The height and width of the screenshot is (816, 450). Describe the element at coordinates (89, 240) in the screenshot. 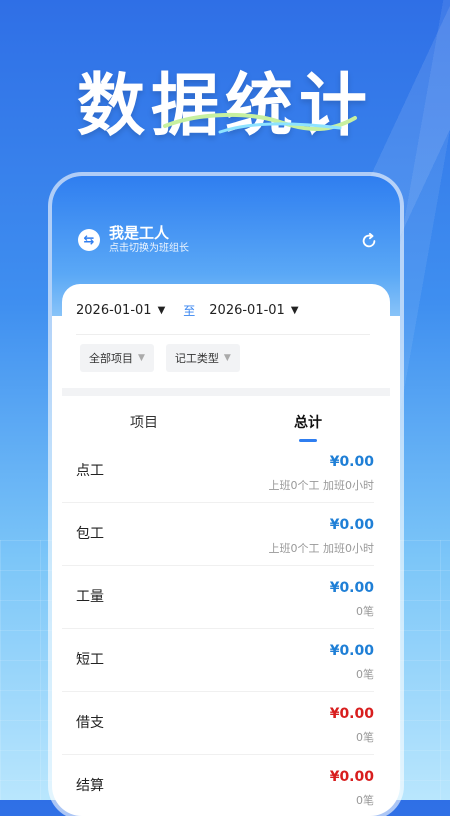

I see `swap-icon: ⇆` at that location.